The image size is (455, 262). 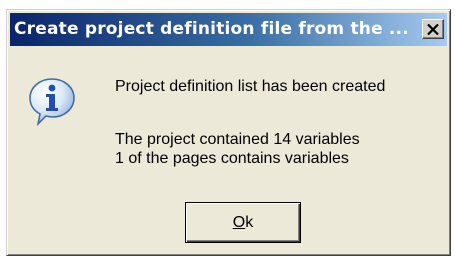 I want to click on close-icon, so click(x=433, y=29).